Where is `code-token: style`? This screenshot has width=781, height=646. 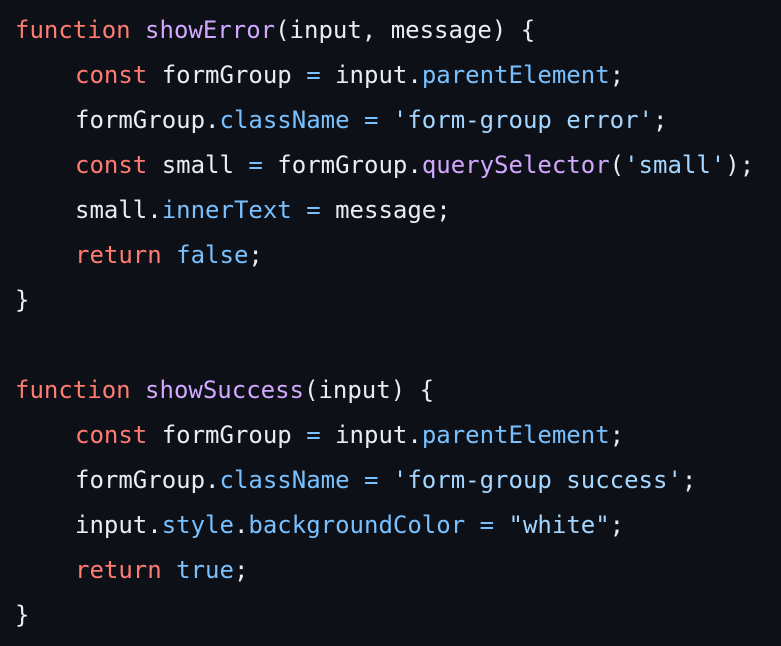 code-token: style is located at coordinates (197, 525).